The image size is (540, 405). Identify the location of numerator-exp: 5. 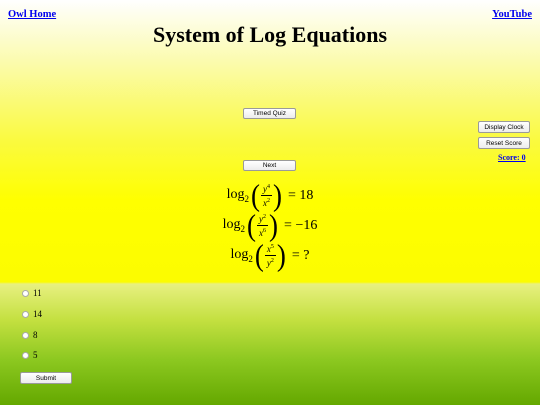
(272, 247).